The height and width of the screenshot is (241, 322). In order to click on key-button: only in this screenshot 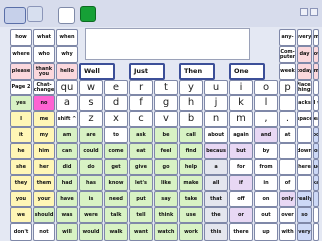, I will do `click(287, 199)`.